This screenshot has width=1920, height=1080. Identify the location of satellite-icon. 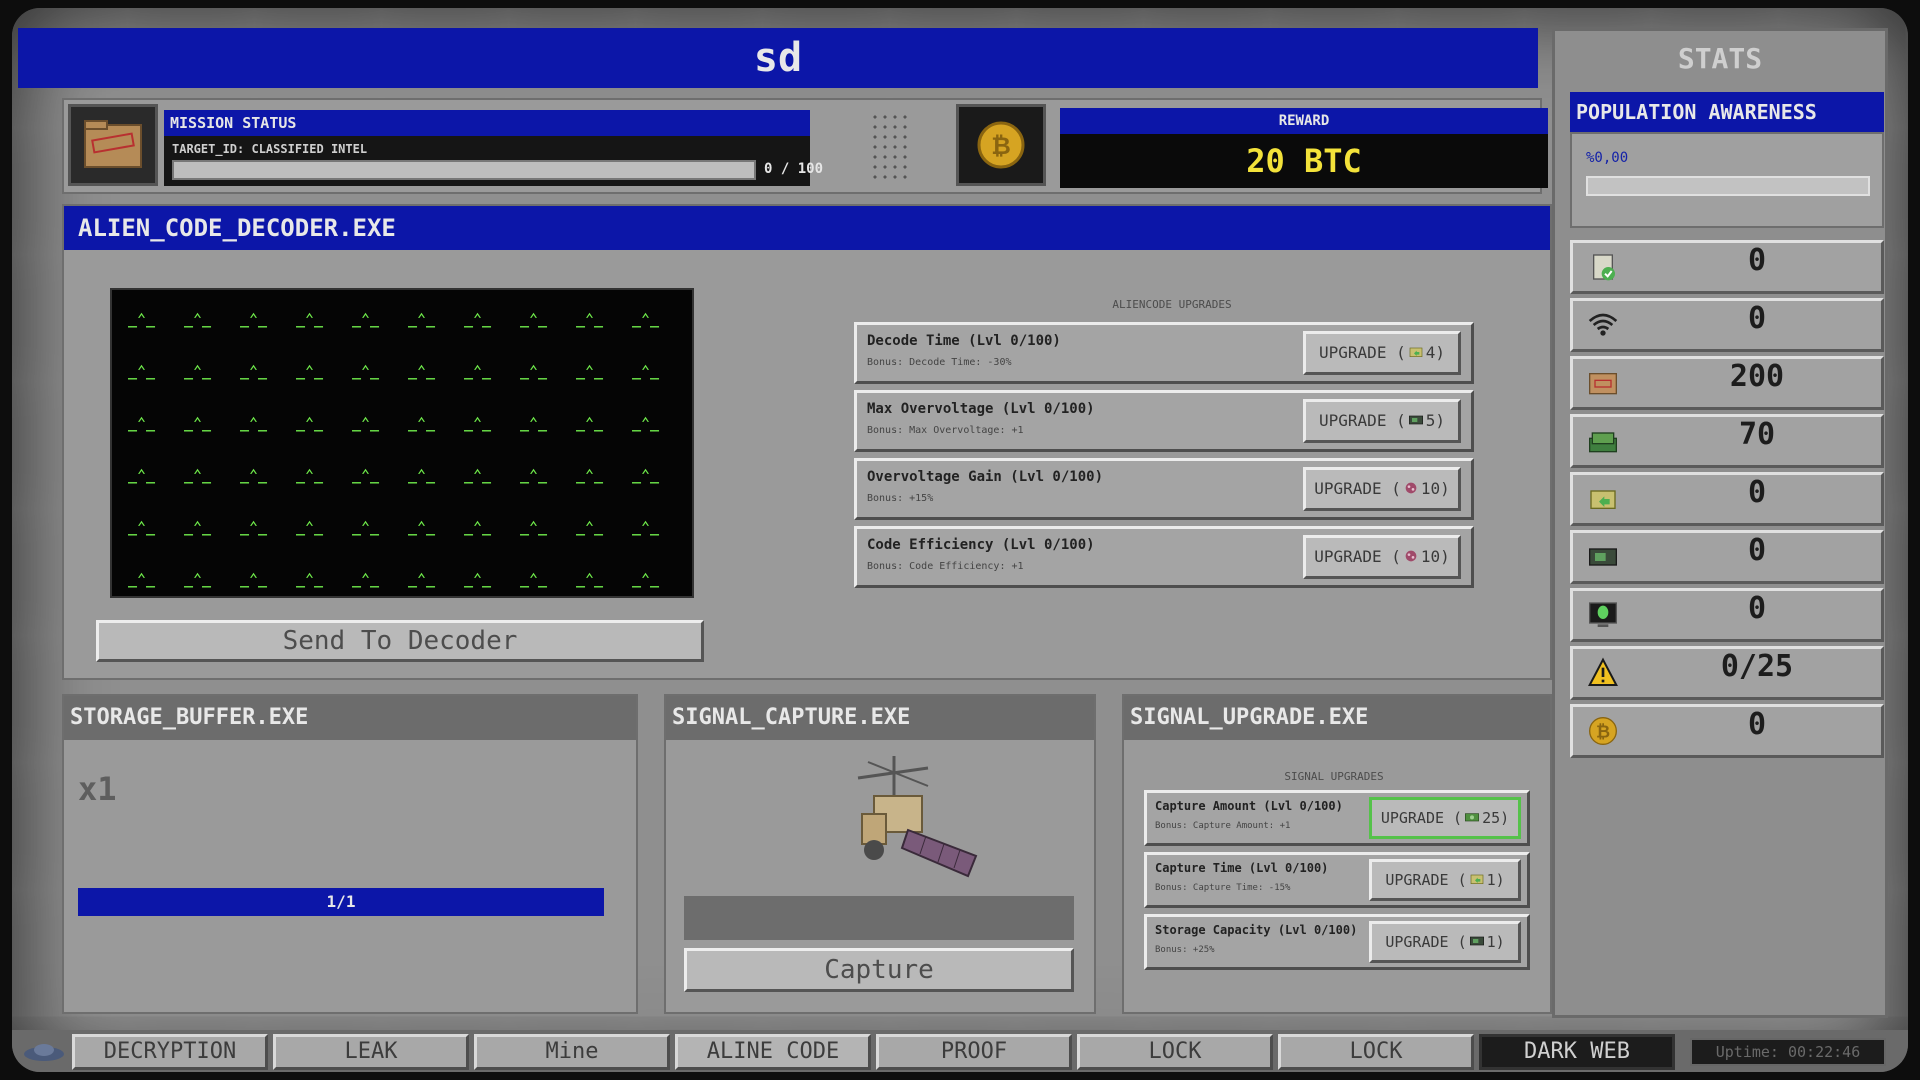
(917, 817).